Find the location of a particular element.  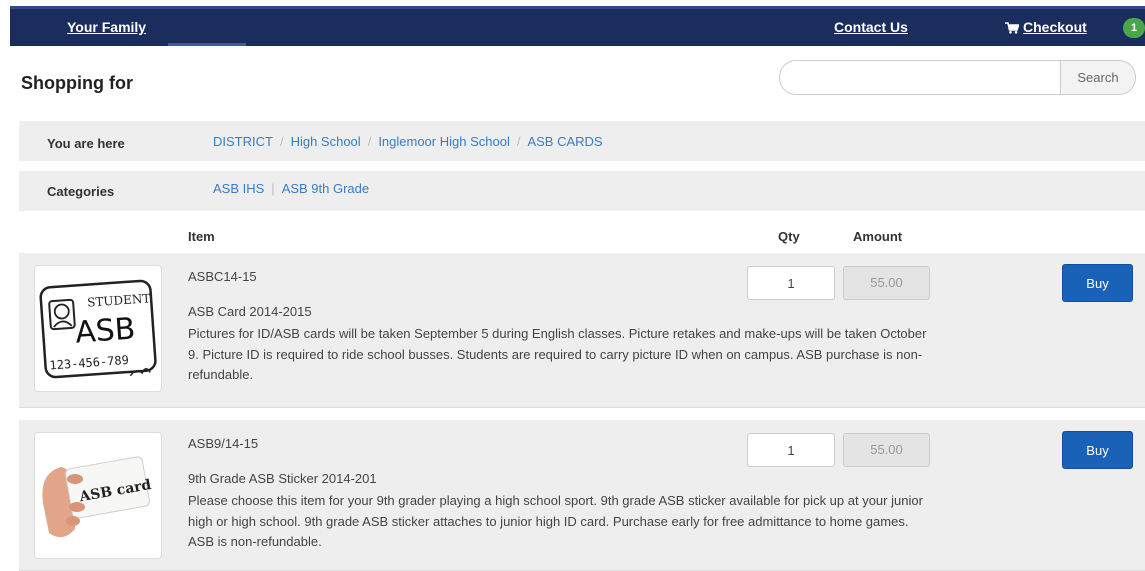

category-links: ASB IHS | ASB 9th Grade is located at coordinates (291, 189).